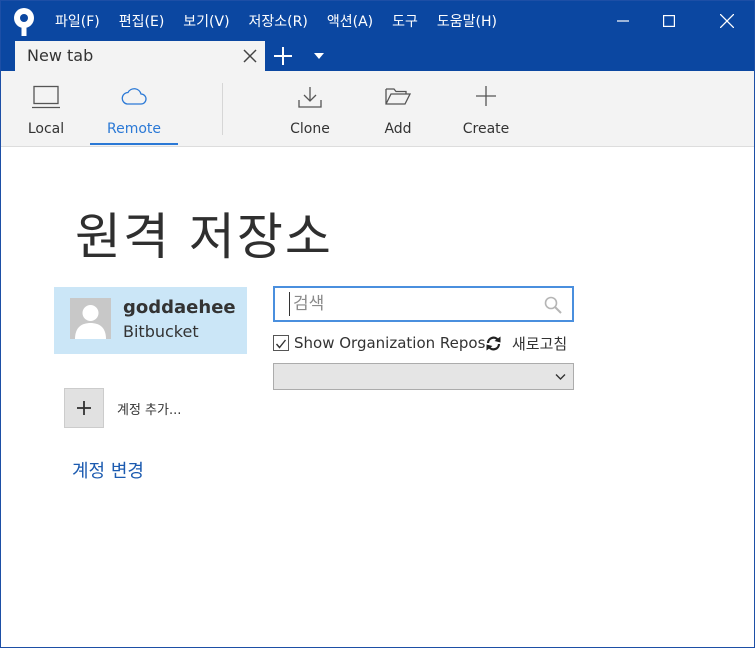 The height and width of the screenshot is (648, 755). Describe the element at coordinates (222, 109) in the screenshot. I see `toolbar-separator` at that location.